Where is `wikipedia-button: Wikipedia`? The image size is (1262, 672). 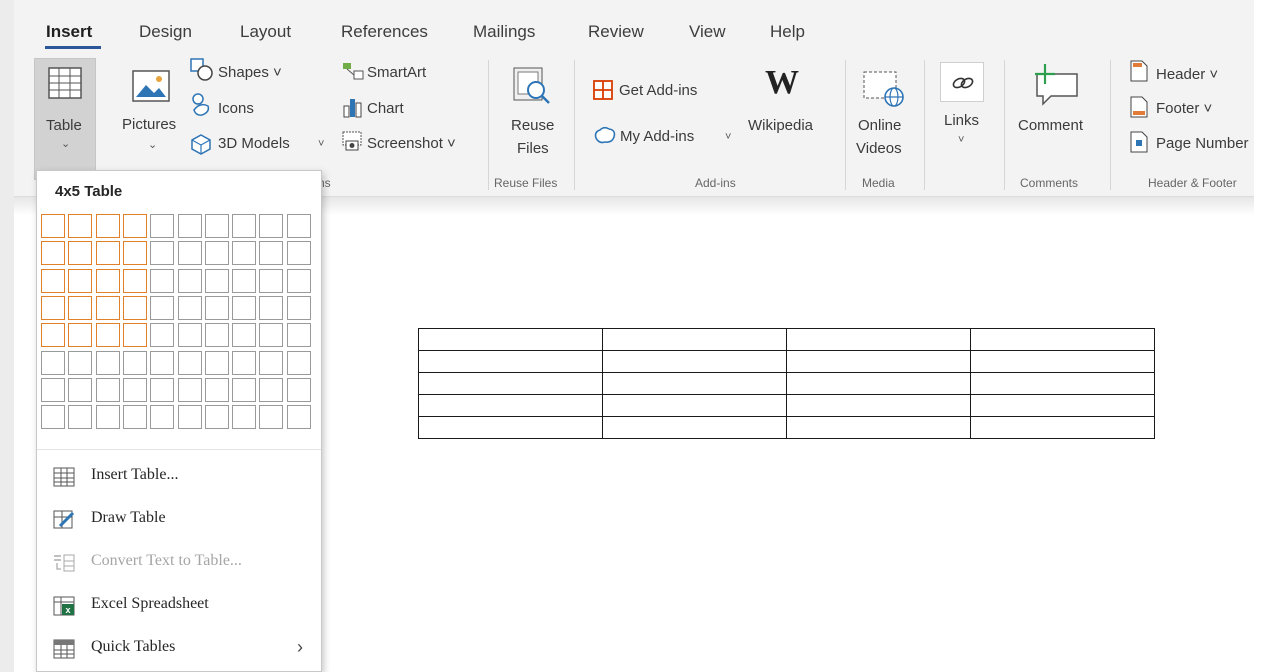
wikipedia-button: Wikipedia is located at coordinates (780, 126).